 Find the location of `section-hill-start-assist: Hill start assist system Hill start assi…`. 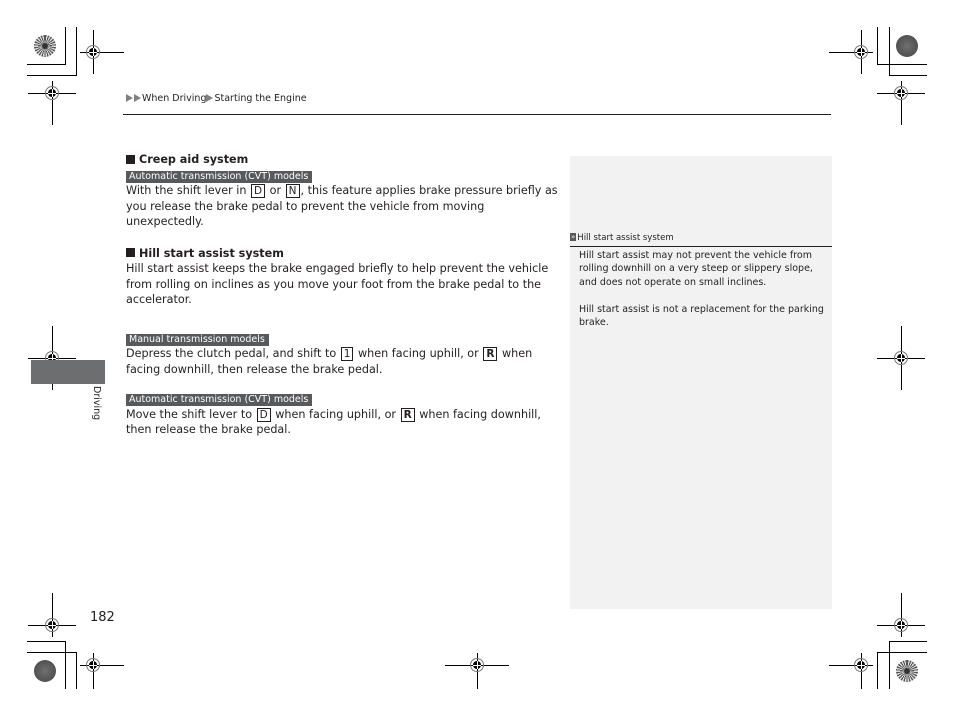

section-hill-start-assist: Hill start assist system Hill start assi… is located at coordinates (342, 342).